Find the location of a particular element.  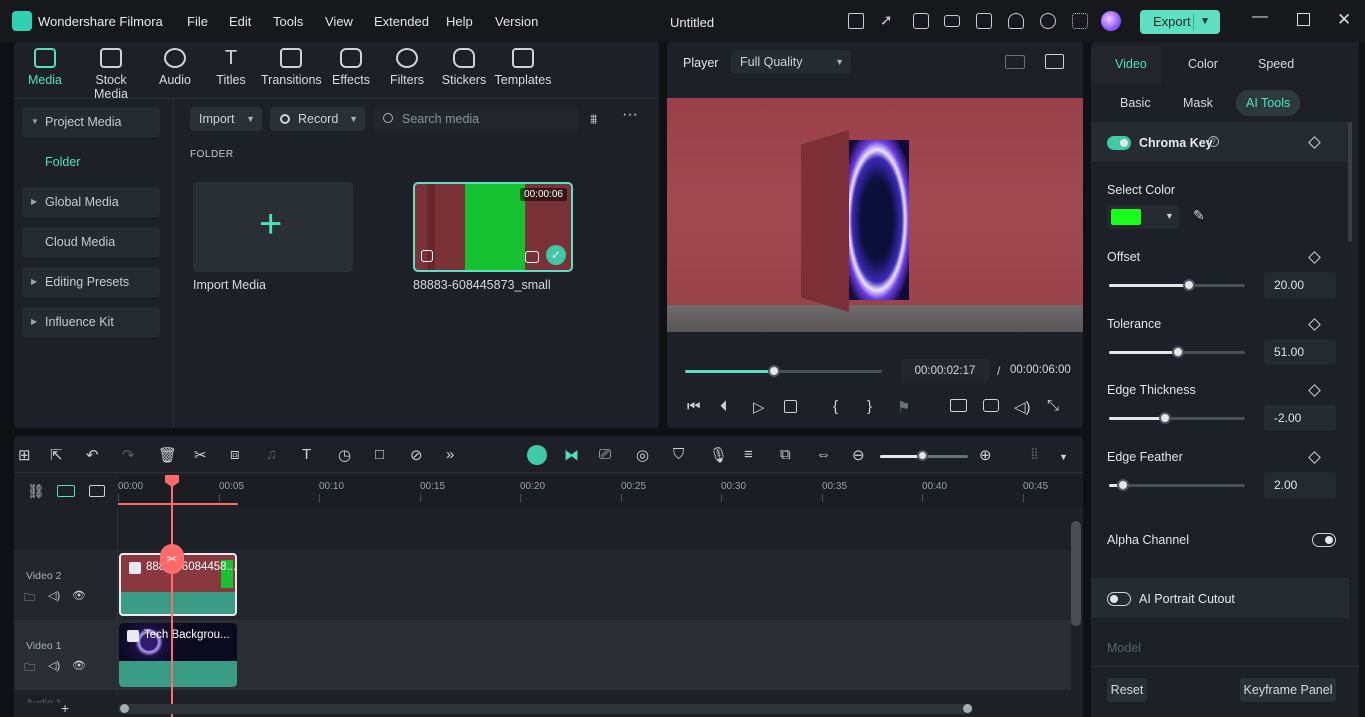

filter-icon: ⩩ is located at coordinates (593, 119).